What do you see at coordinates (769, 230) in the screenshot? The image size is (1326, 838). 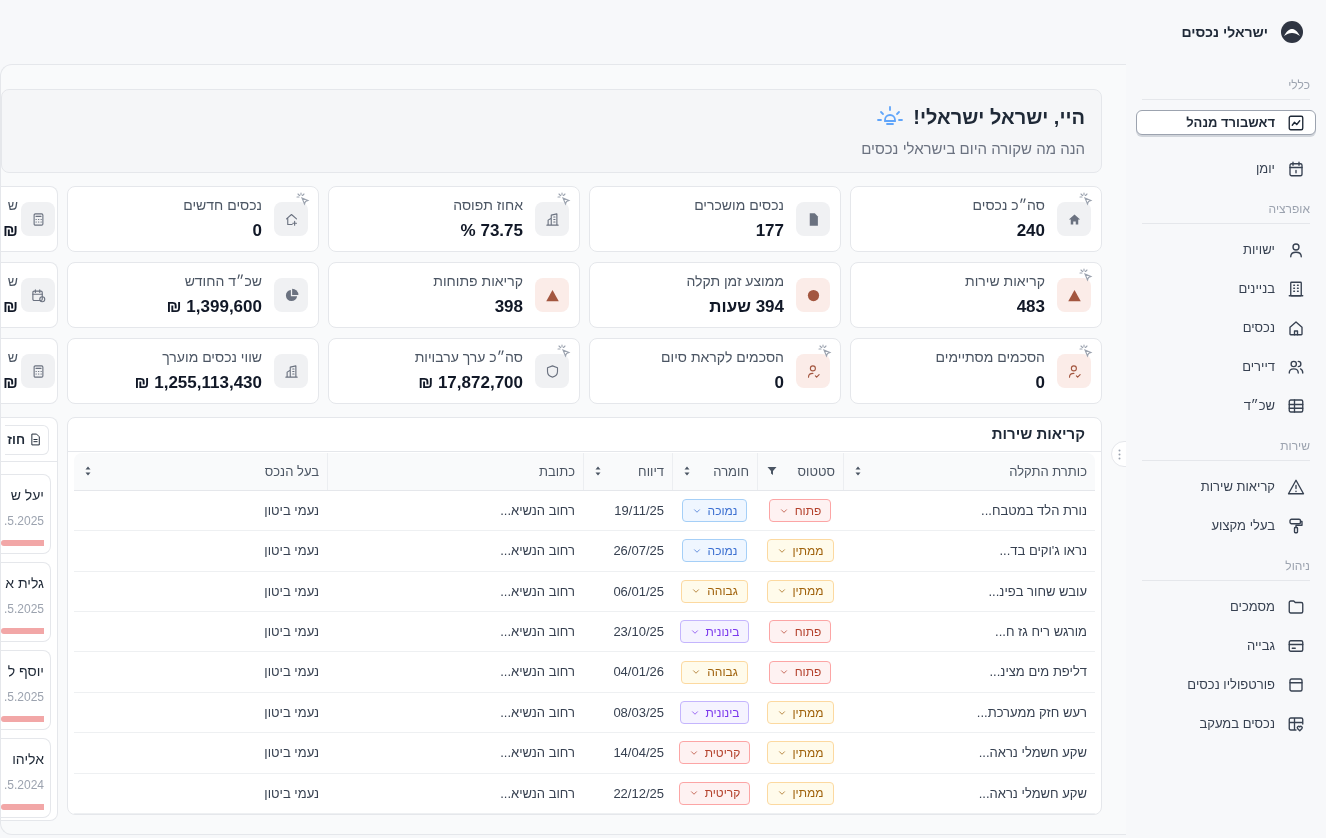 I see `stat-value: 177` at bounding box center [769, 230].